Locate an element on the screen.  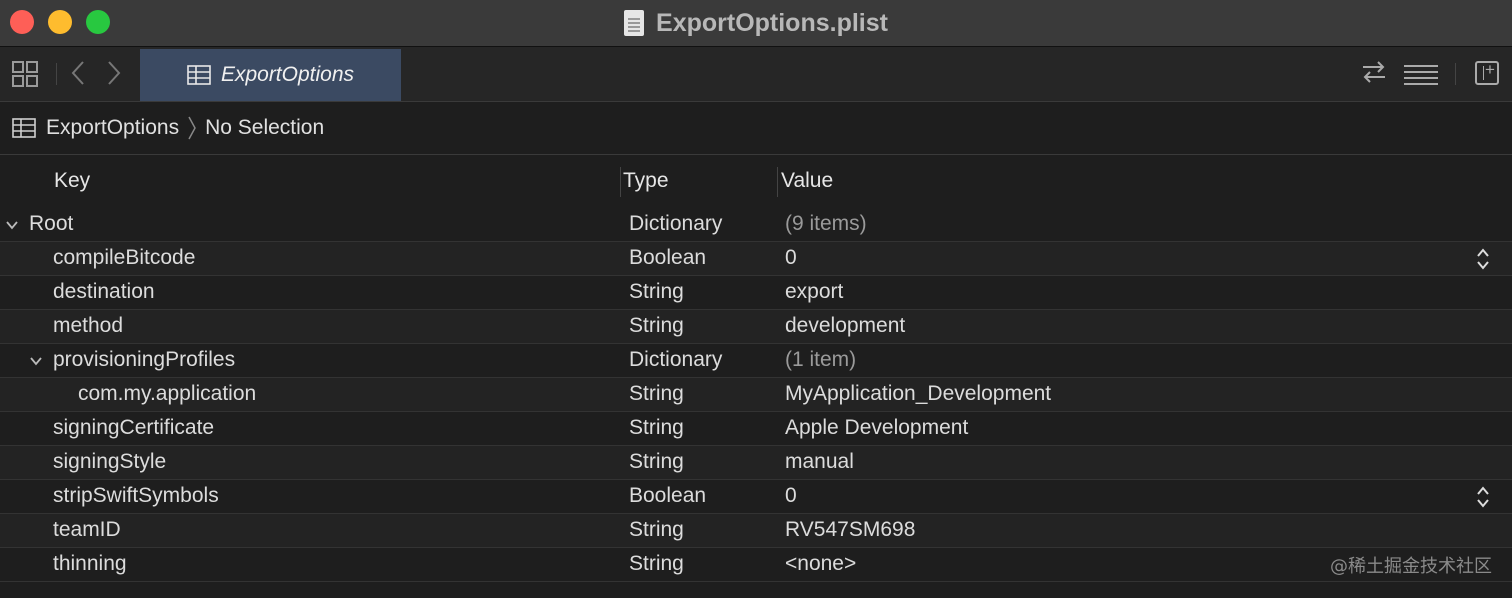
grid-icon is located at coordinates (25, 74).